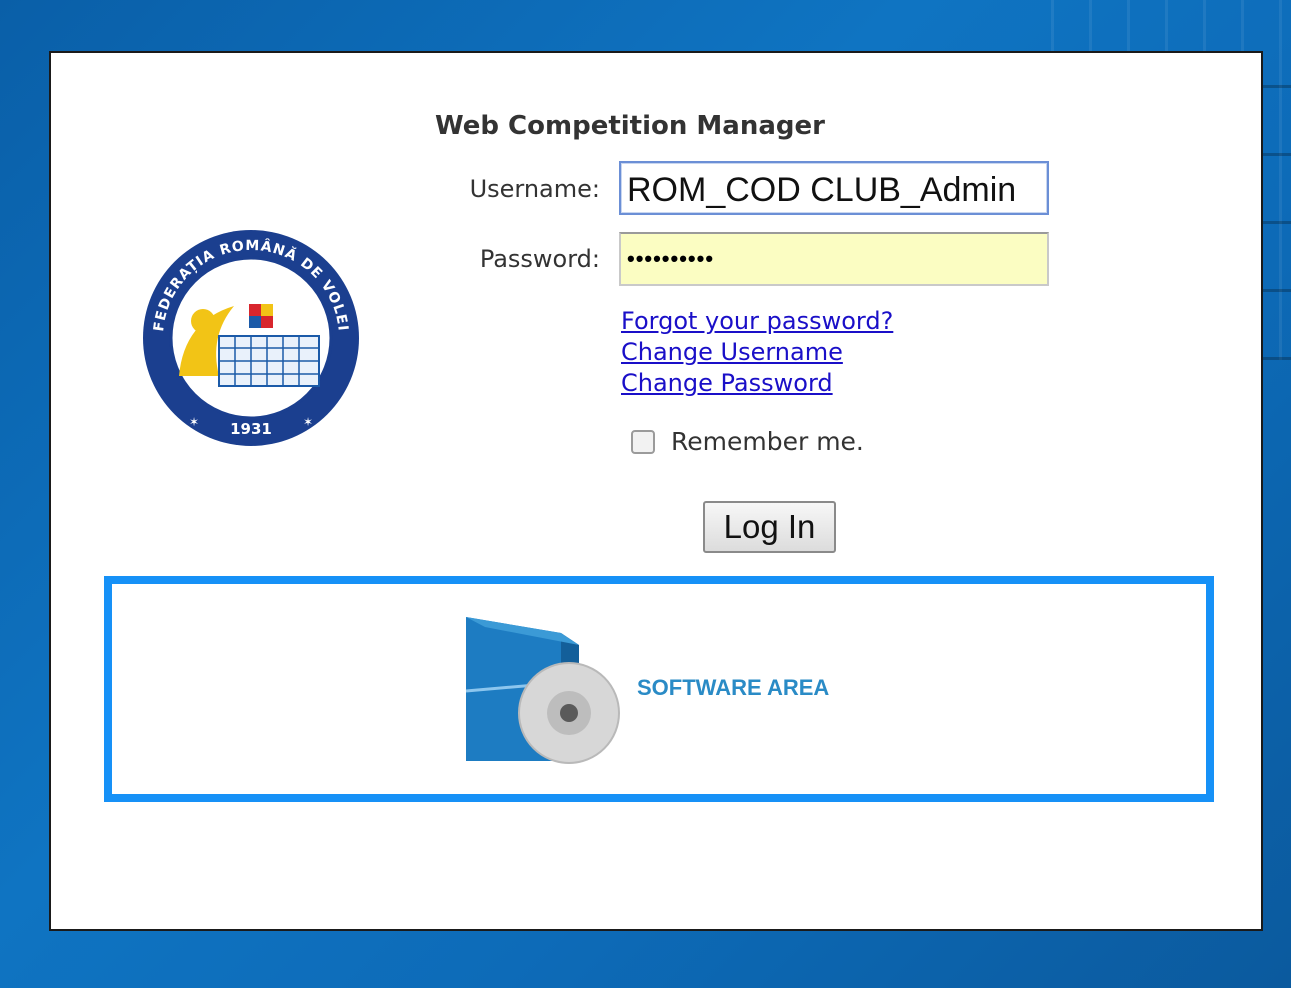  What do you see at coordinates (539, 259) in the screenshot?
I see `password-label: Password:` at bounding box center [539, 259].